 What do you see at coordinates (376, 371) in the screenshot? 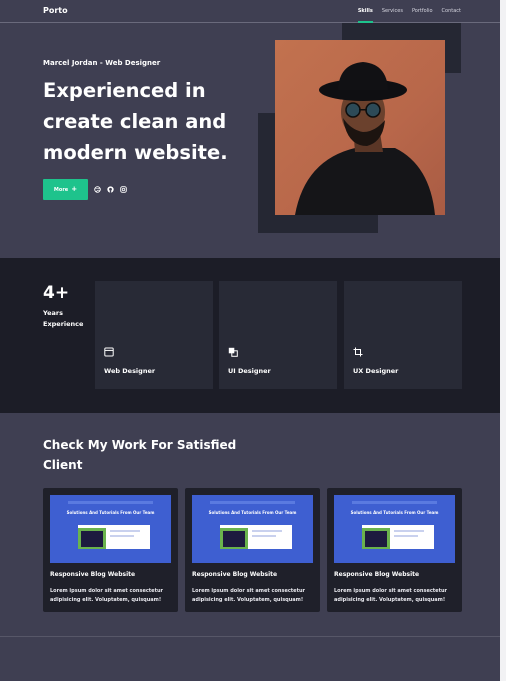
I see `skill-label: UX Designer` at bounding box center [376, 371].